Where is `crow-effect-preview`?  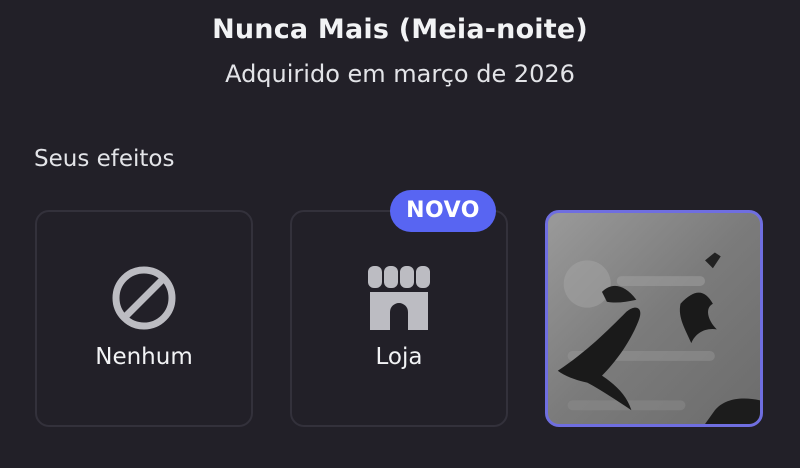 crow-effect-preview is located at coordinates (654, 318).